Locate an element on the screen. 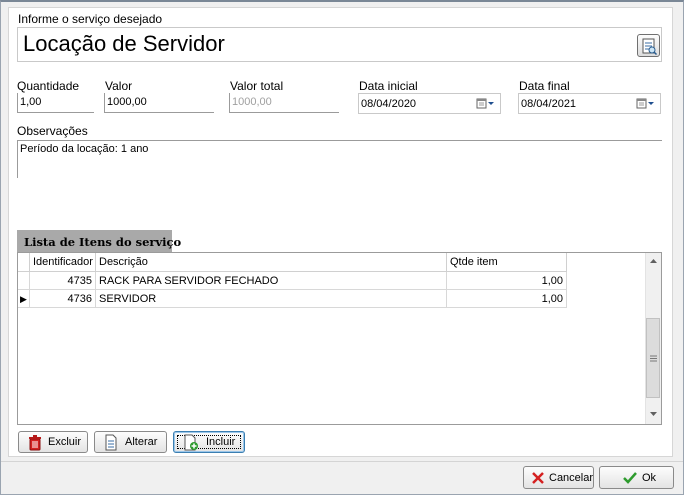  ok-button: Ok is located at coordinates (636, 477).